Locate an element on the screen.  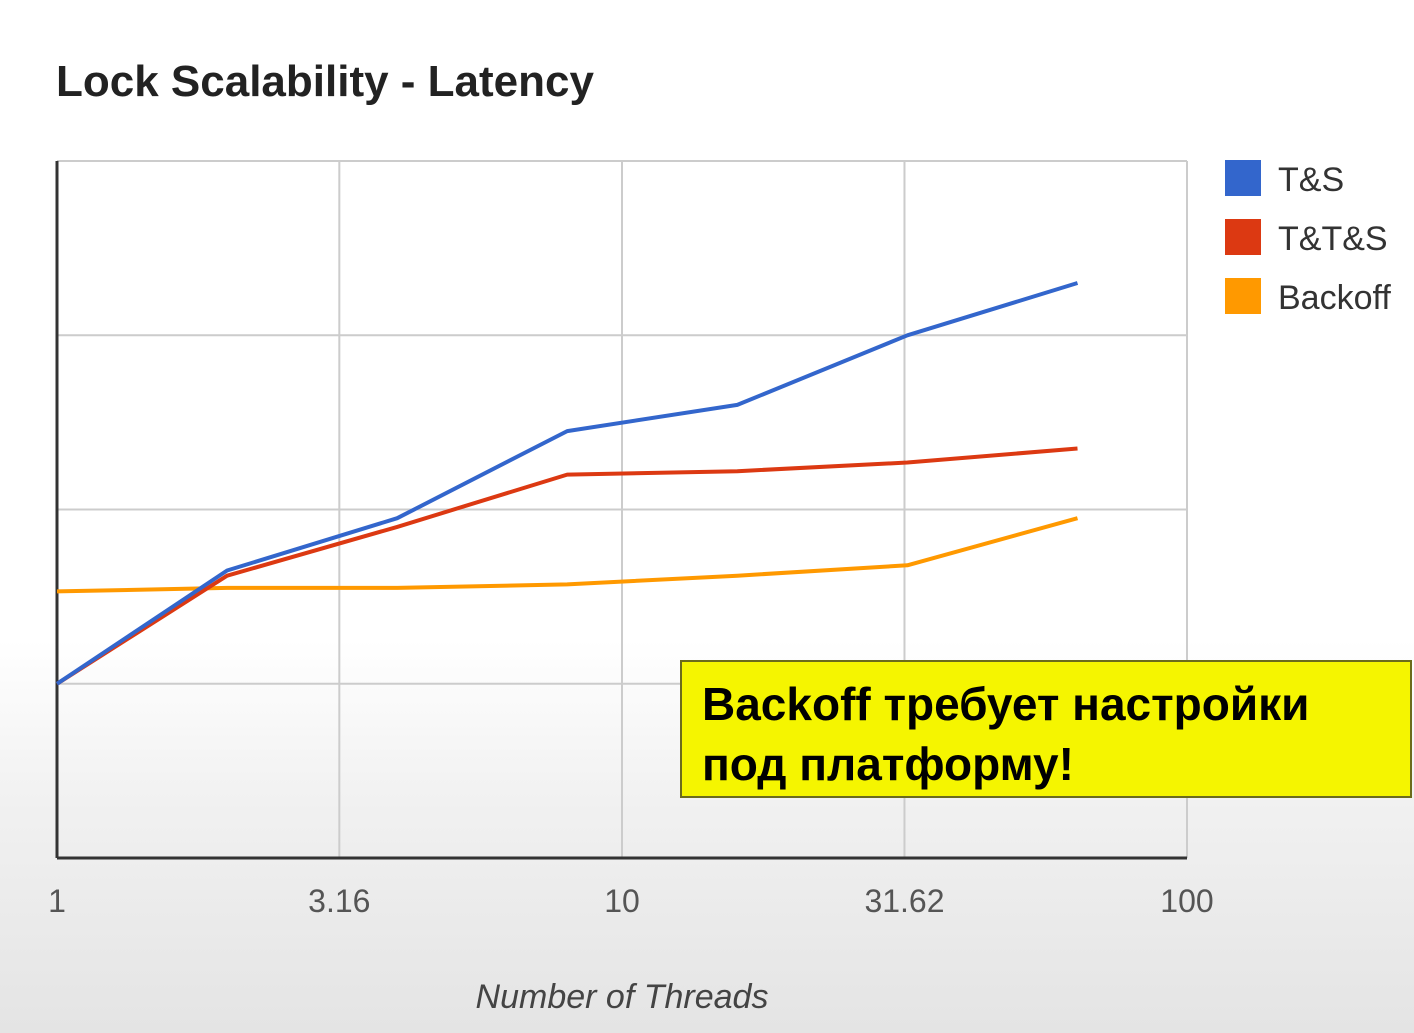
x-tick-label: 100 is located at coordinates (1186, 901).